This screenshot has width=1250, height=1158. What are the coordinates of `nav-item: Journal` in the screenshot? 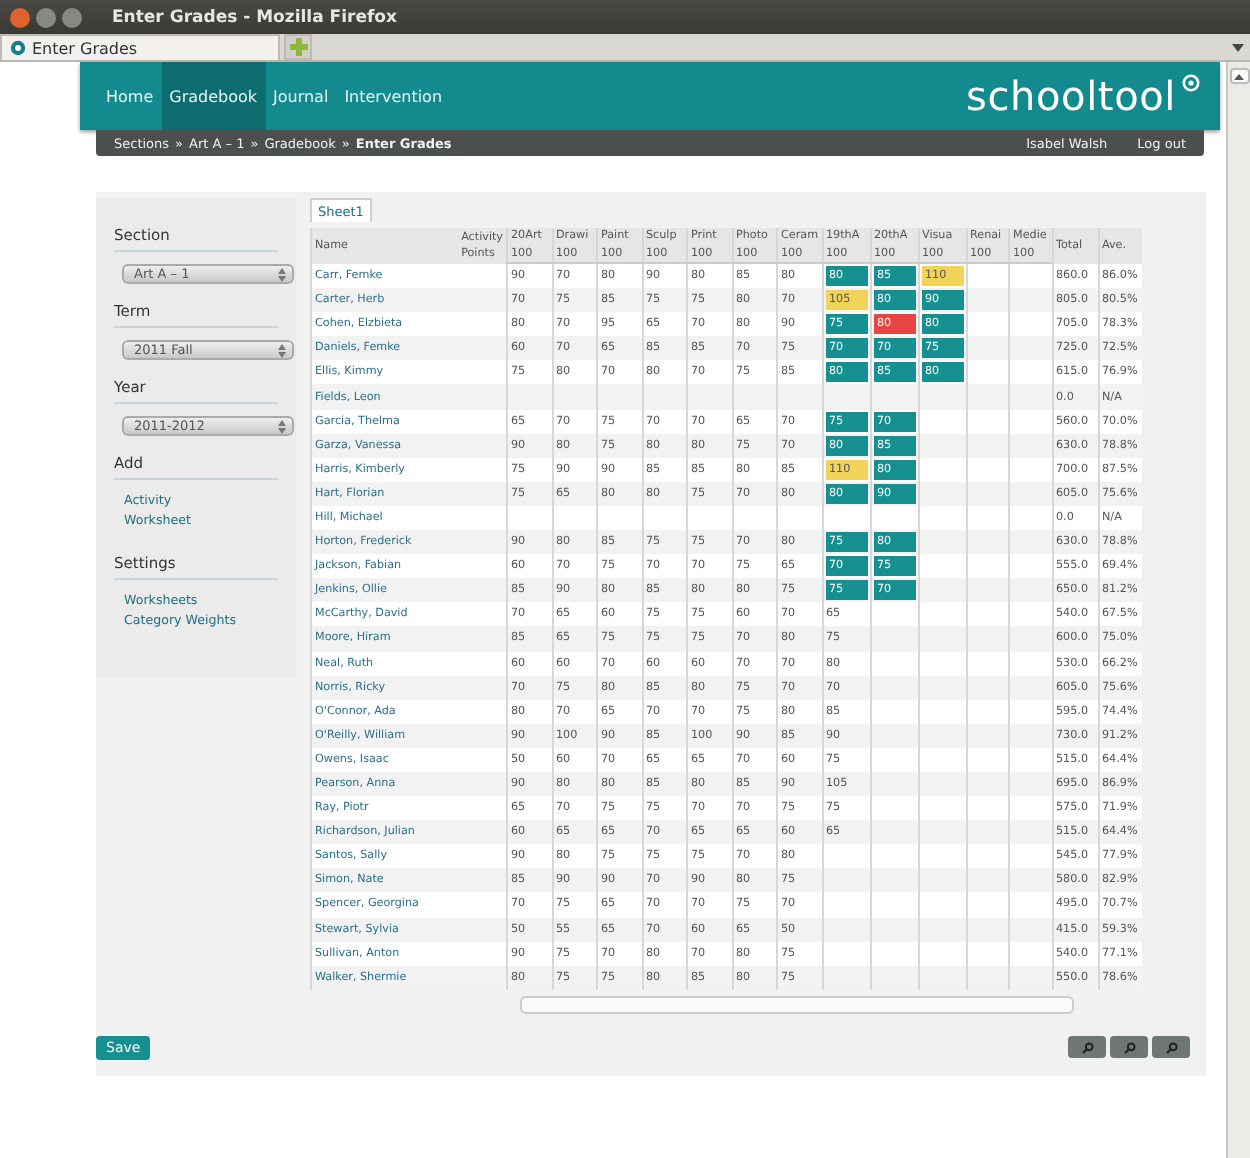 It's located at (301, 96).